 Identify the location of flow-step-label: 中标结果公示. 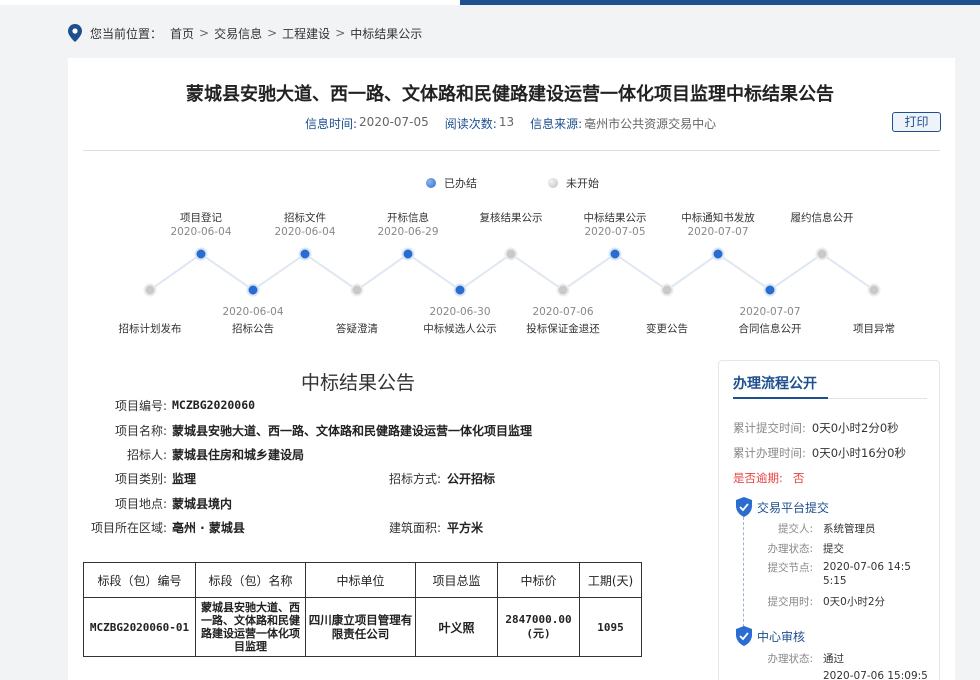
(615, 217).